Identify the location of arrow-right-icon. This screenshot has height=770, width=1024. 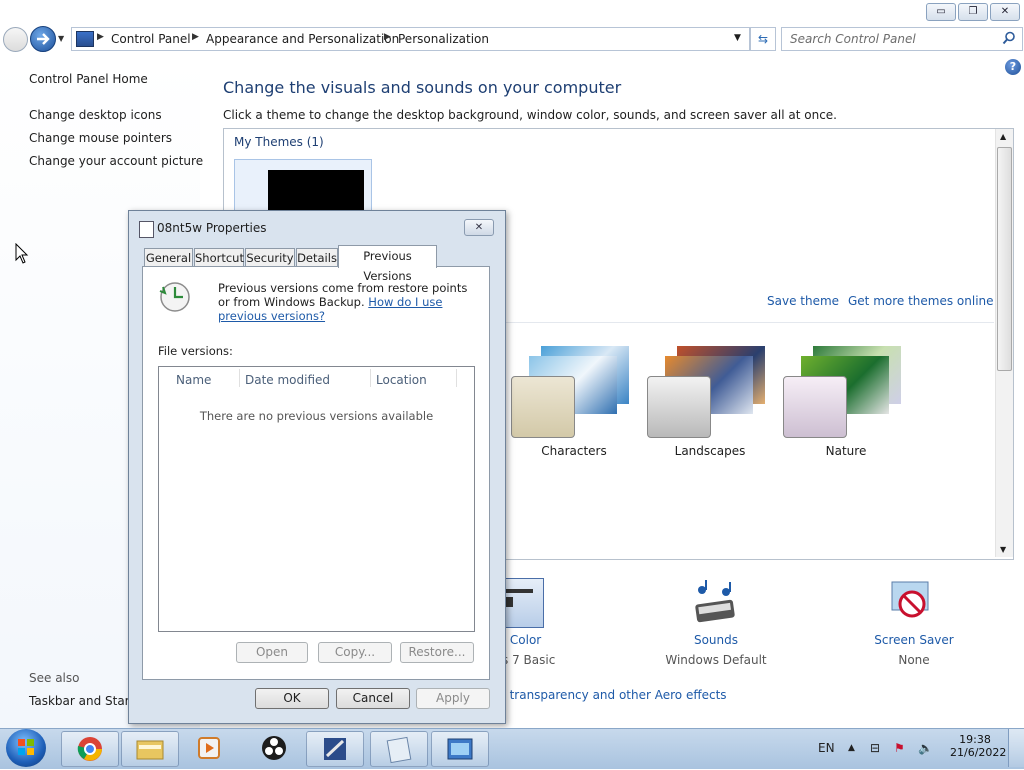
(43, 39).